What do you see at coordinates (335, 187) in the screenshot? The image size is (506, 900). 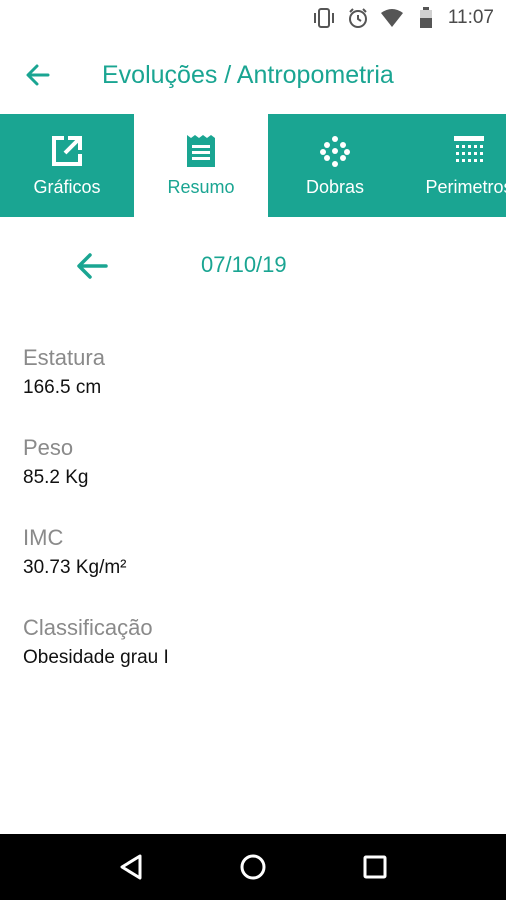 I see `tab-label: Dobras` at bounding box center [335, 187].